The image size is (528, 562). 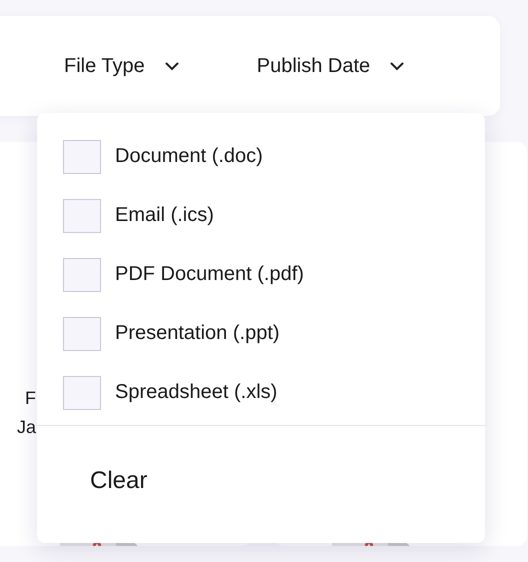 I want to click on filter-option: Spreadsheet (.xls), so click(x=274, y=392).